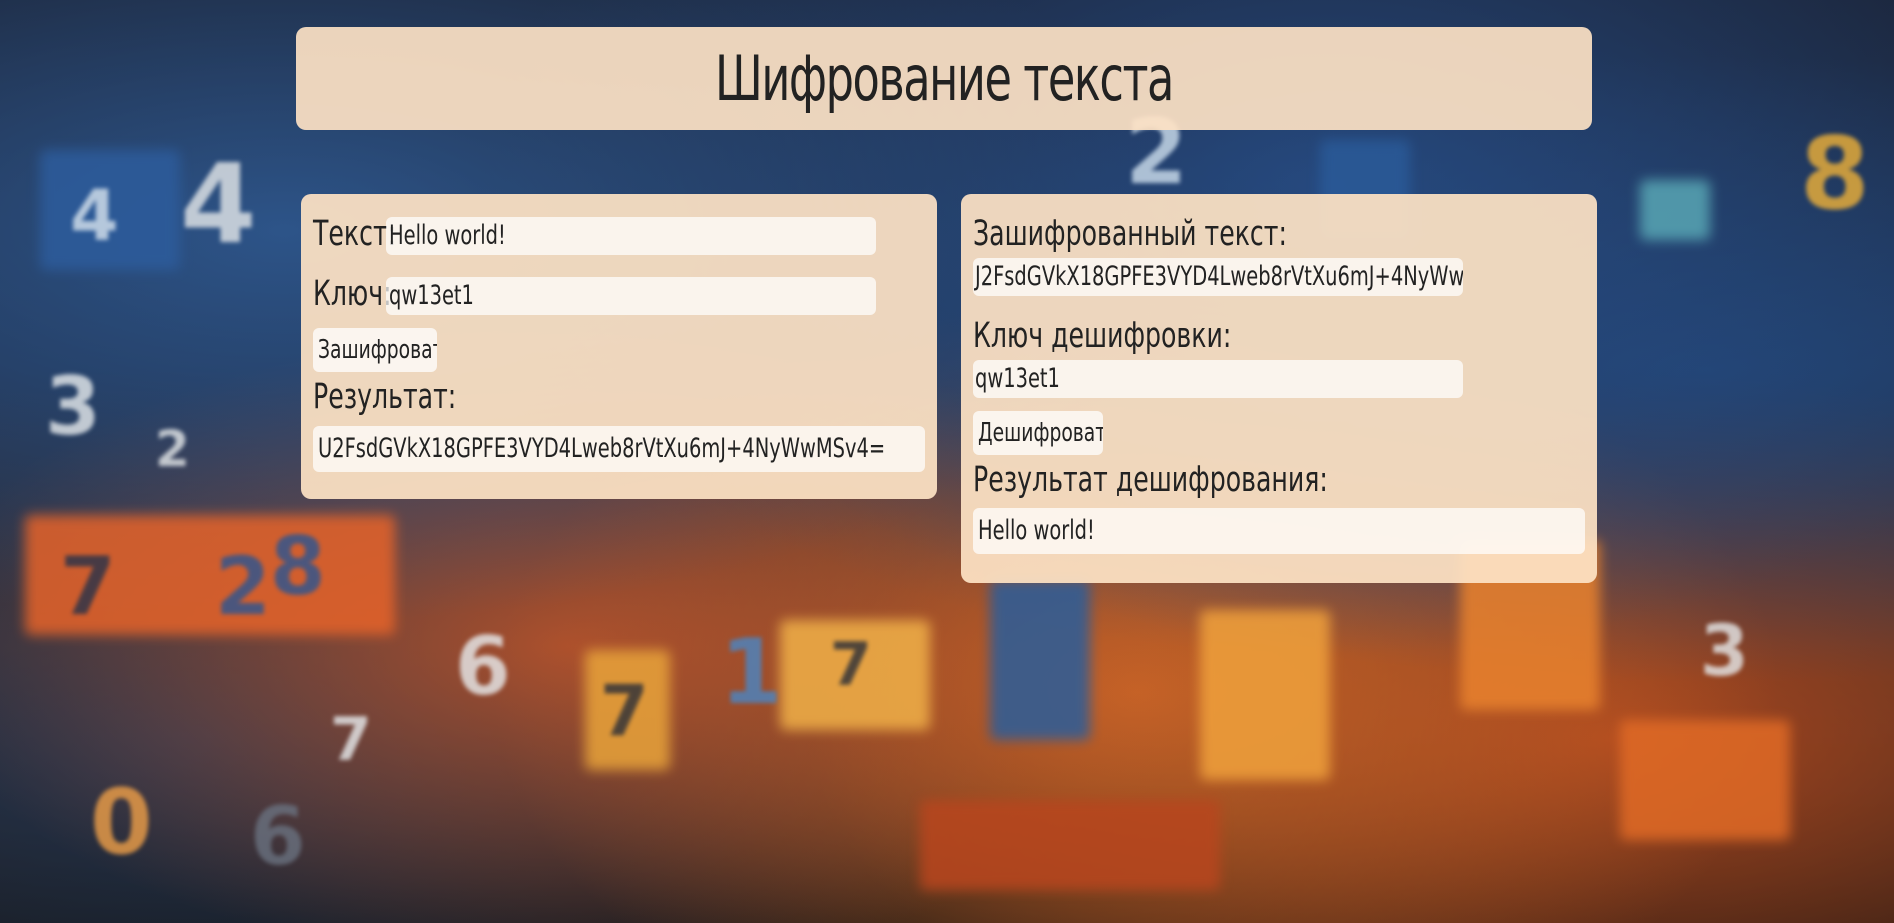 This screenshot has height=923, width=1894. Describe the element at coordinates (631, 296) in the screenshot. I see `key-input: qw13et1` at that location.